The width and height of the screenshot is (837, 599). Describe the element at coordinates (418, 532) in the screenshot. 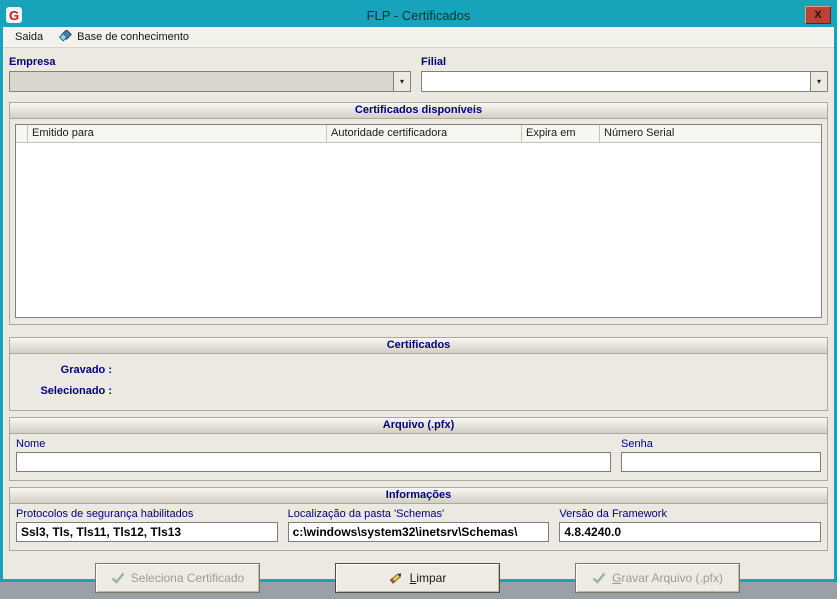

I see `schemas-input` at that location.